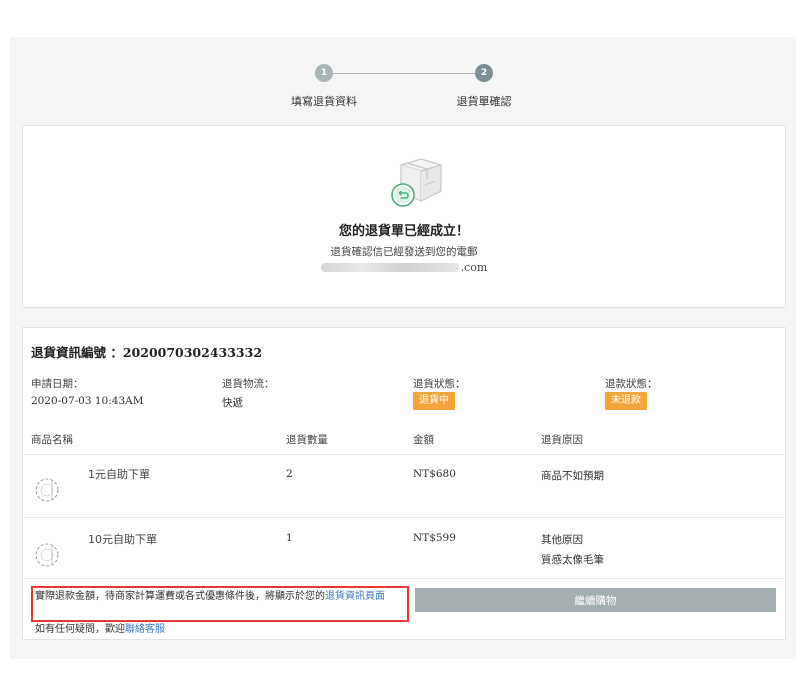 This screenshot has height=700, width=800. I want to click on step-1-label: 填寫退貨資料, so click(324, 101).